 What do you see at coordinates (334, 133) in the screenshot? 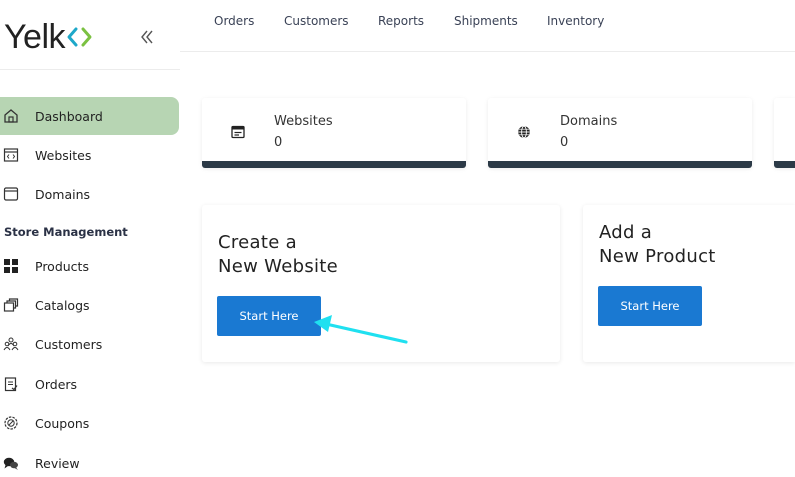
I see `stat-card-websites: Websites 0` at bounding box center [334, 133].